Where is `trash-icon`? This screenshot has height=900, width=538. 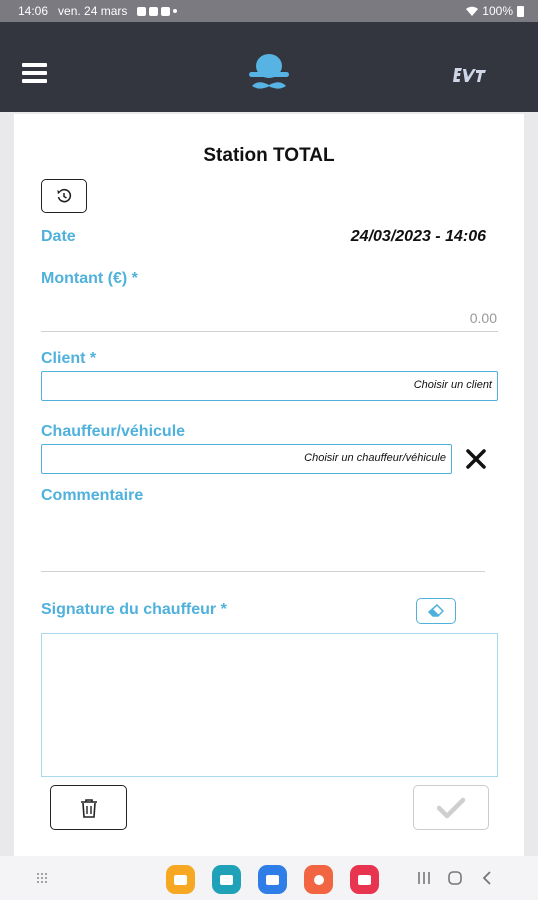 trash-icon is located at coordinates (88, 808).